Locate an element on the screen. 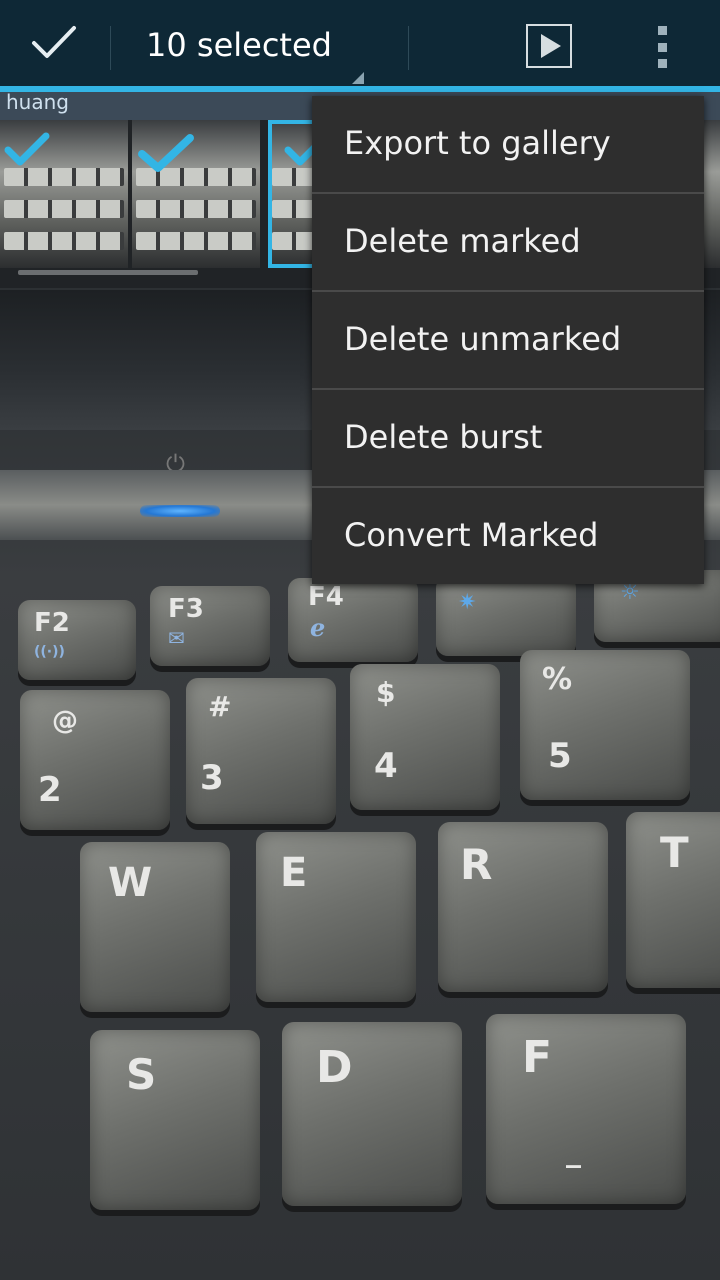 The height and width of the screenshot is (1280, 720). menu-item-convert-marked: Convert Marked is located at coordinates (508, 536).